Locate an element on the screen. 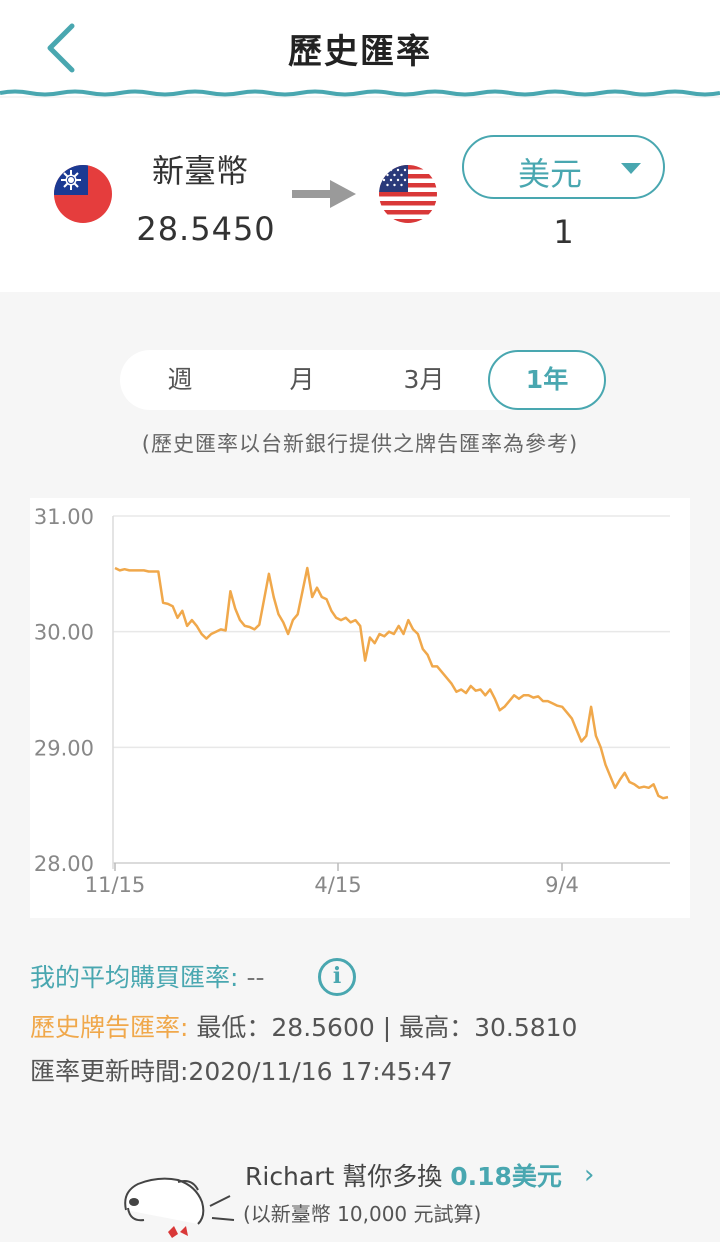 The image size is (720, 1242). tab-1-year: 1年 is located at coordinates (547, 380).